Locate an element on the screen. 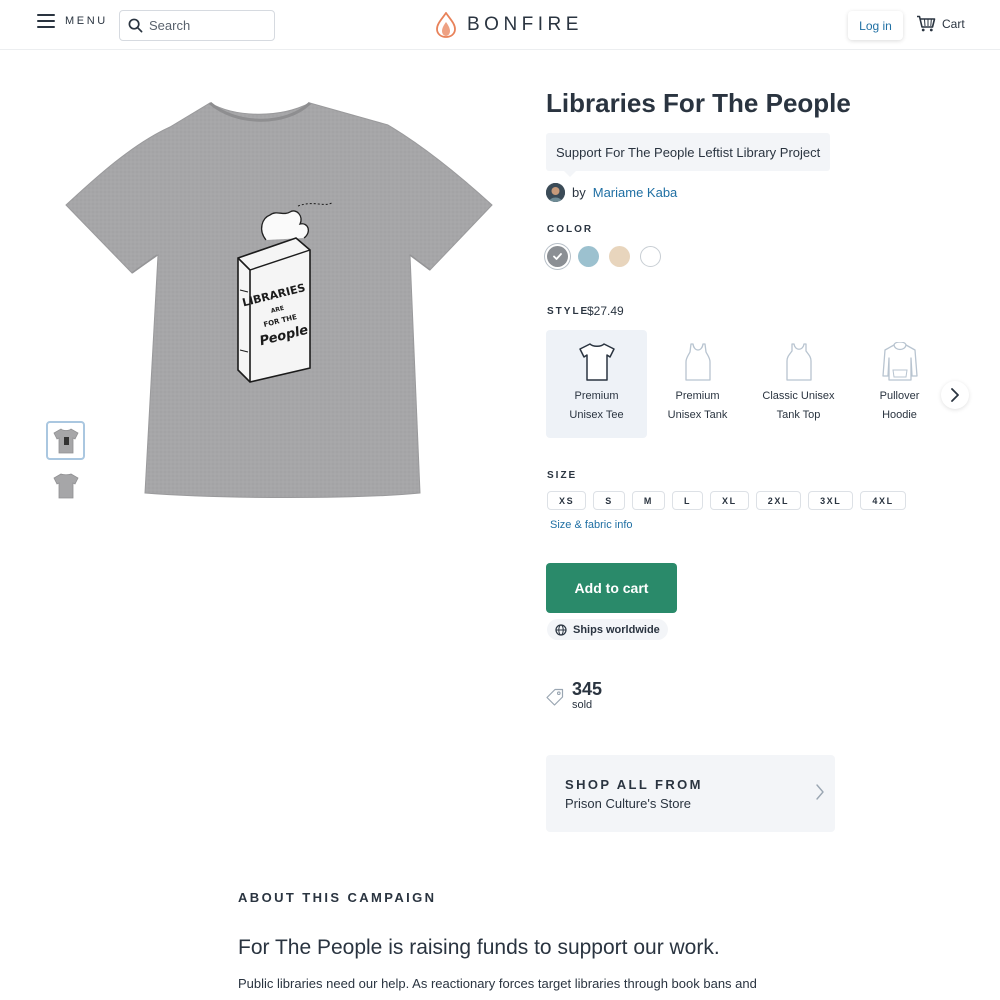  top-nav: MENU BONFIRE Log in Cart is located at coordinates (500, 25).